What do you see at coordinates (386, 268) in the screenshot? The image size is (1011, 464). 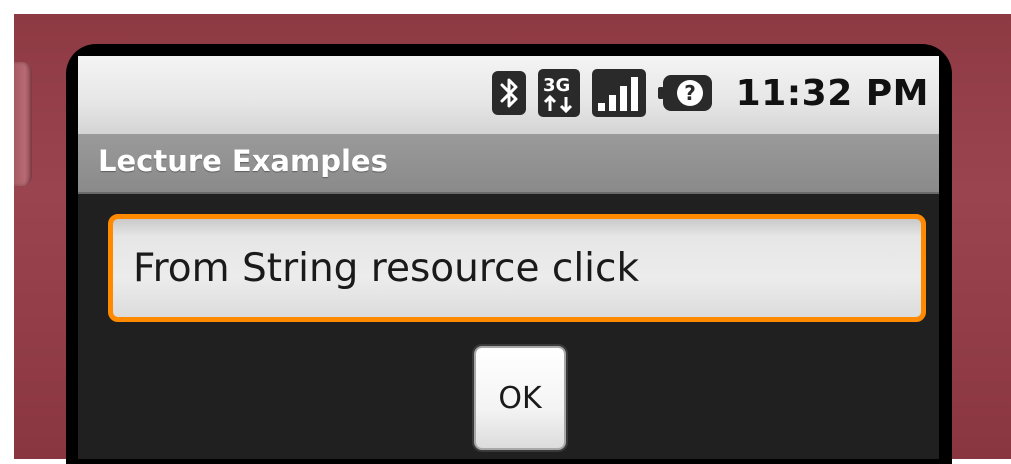 I see `text-input-value: From String resource click` at bounding box center [386, 268].